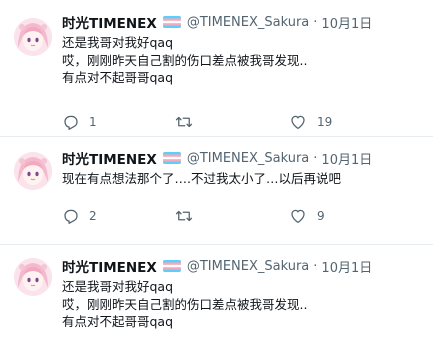  I want to click on reply-count: 2, so click(93, 216).